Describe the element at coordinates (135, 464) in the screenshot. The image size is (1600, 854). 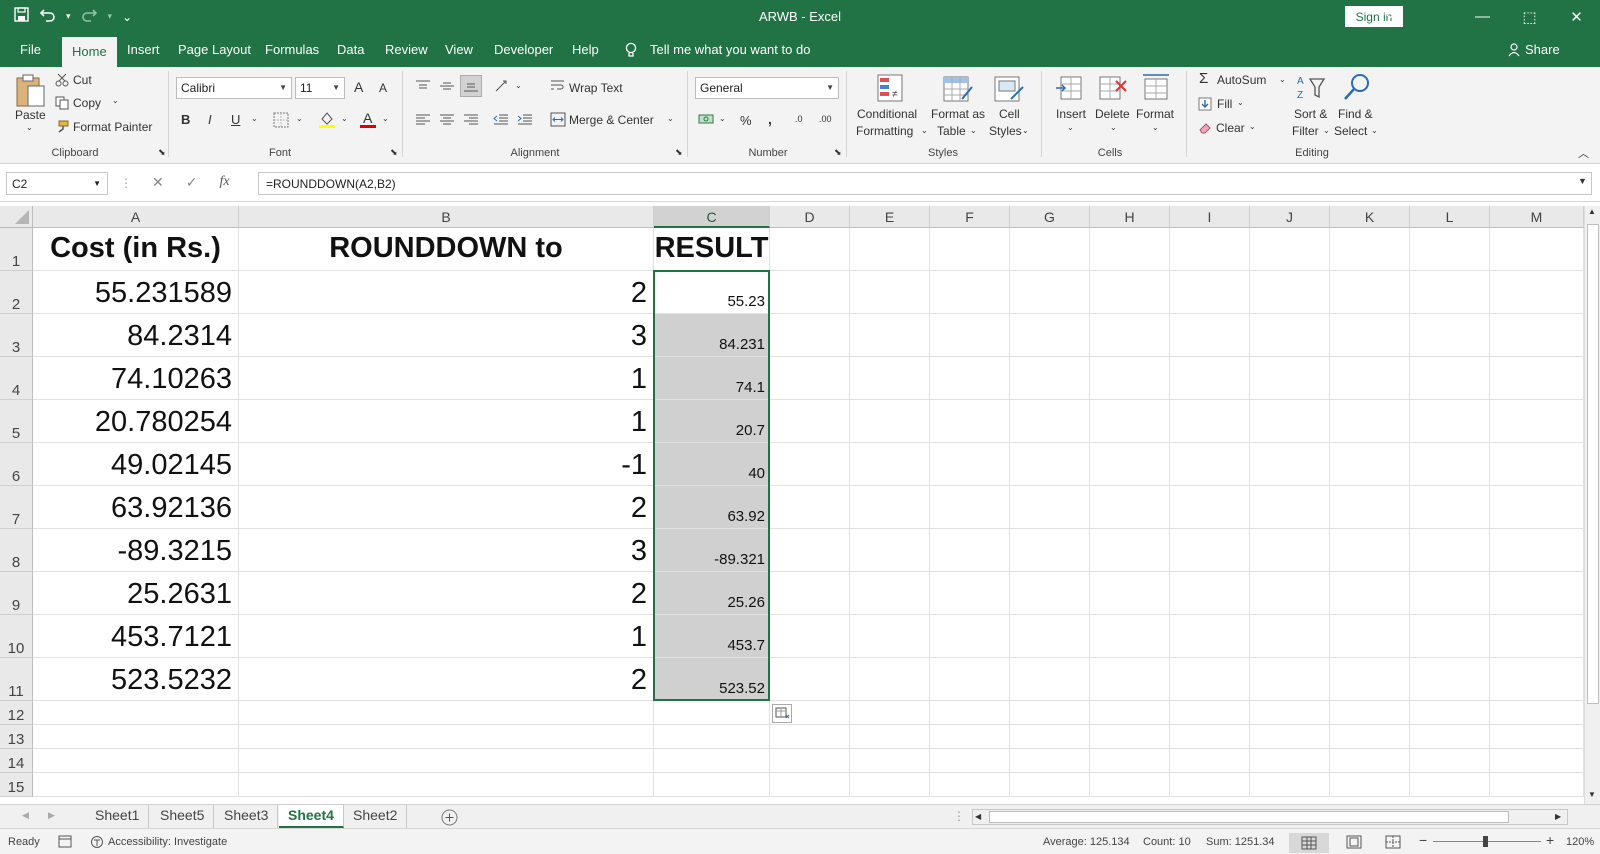
I see `cell-a6: 49.02145` at that location.